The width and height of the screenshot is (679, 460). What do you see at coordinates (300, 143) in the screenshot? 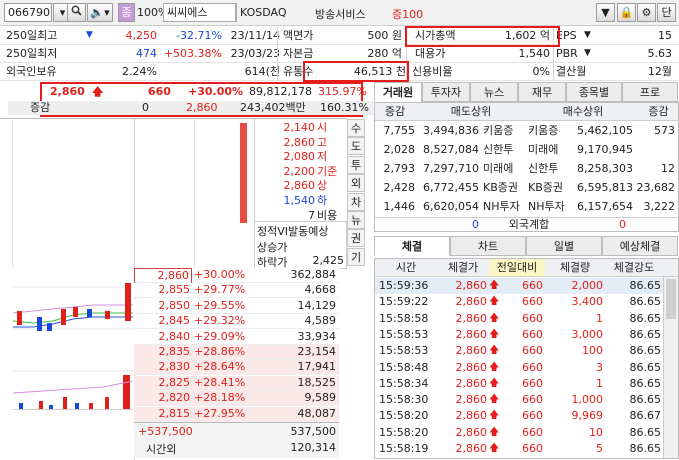
I see `summary-row: 2,860 고` at bounding box center [300, 143].